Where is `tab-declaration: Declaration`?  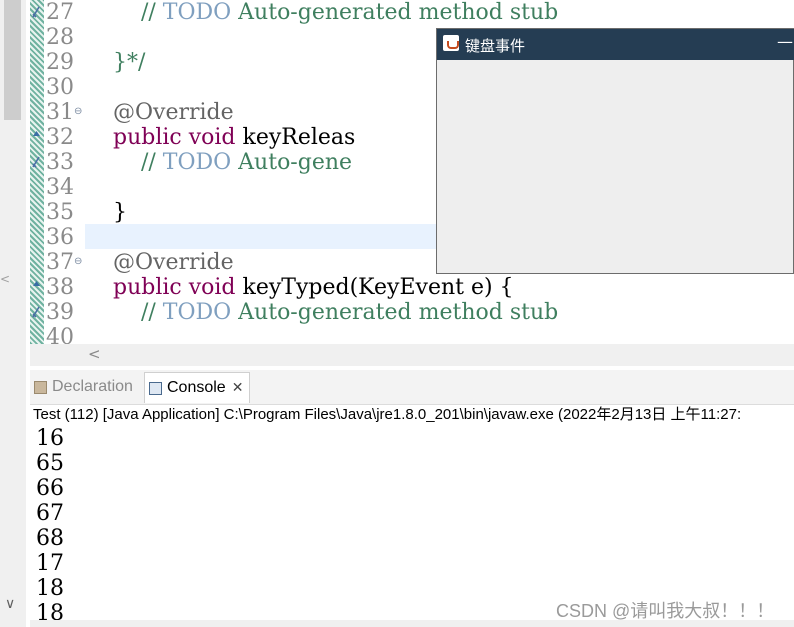 tab-declaration: Declaration is located at coordinates (83, 387).